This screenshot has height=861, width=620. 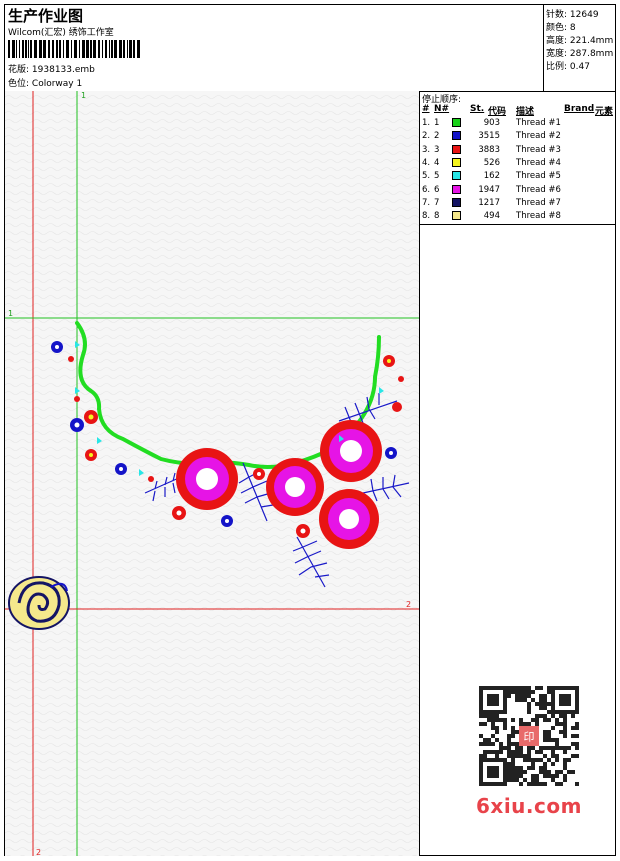 I want to click on thread-row: 2. 2 3515 Thread #2, so click(x=517, y=137).